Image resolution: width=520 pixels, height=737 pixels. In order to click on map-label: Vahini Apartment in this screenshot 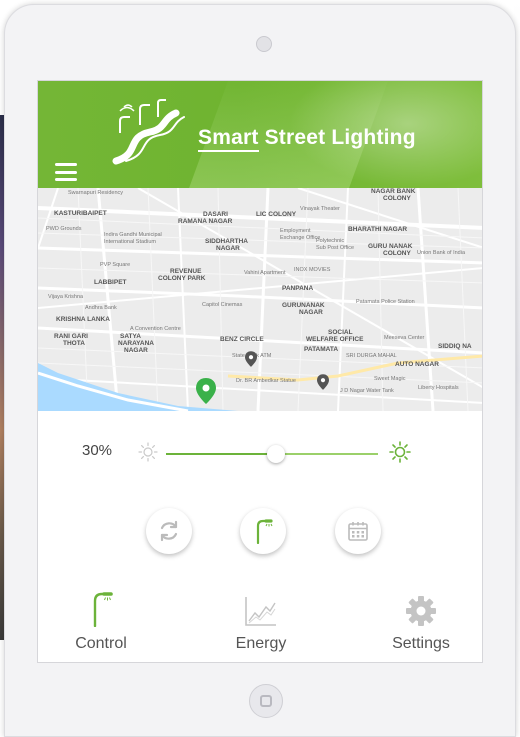, I will do `click(265, 273)`.